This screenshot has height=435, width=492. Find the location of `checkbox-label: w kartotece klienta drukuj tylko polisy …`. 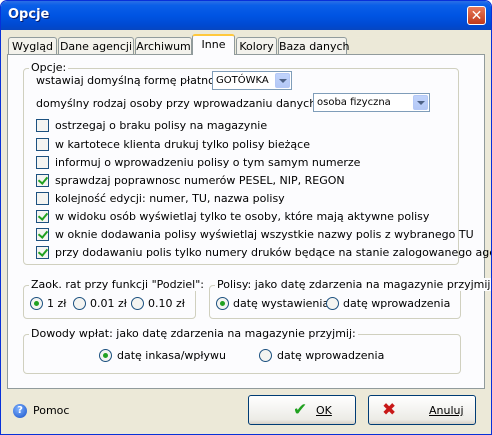

checkbox-label: w kartotece klienta drukuj tylko polisy … is located at coordinates (182, 144).